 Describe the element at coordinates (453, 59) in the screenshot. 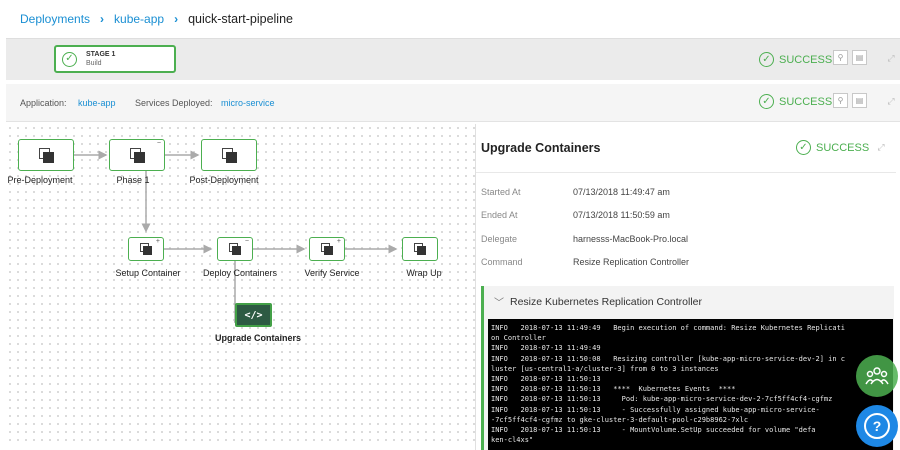

I see `stage-bar: ✓ STAGE 1 Build ✓ SUCCESS ⚲ ▤ ⤢` at that location.